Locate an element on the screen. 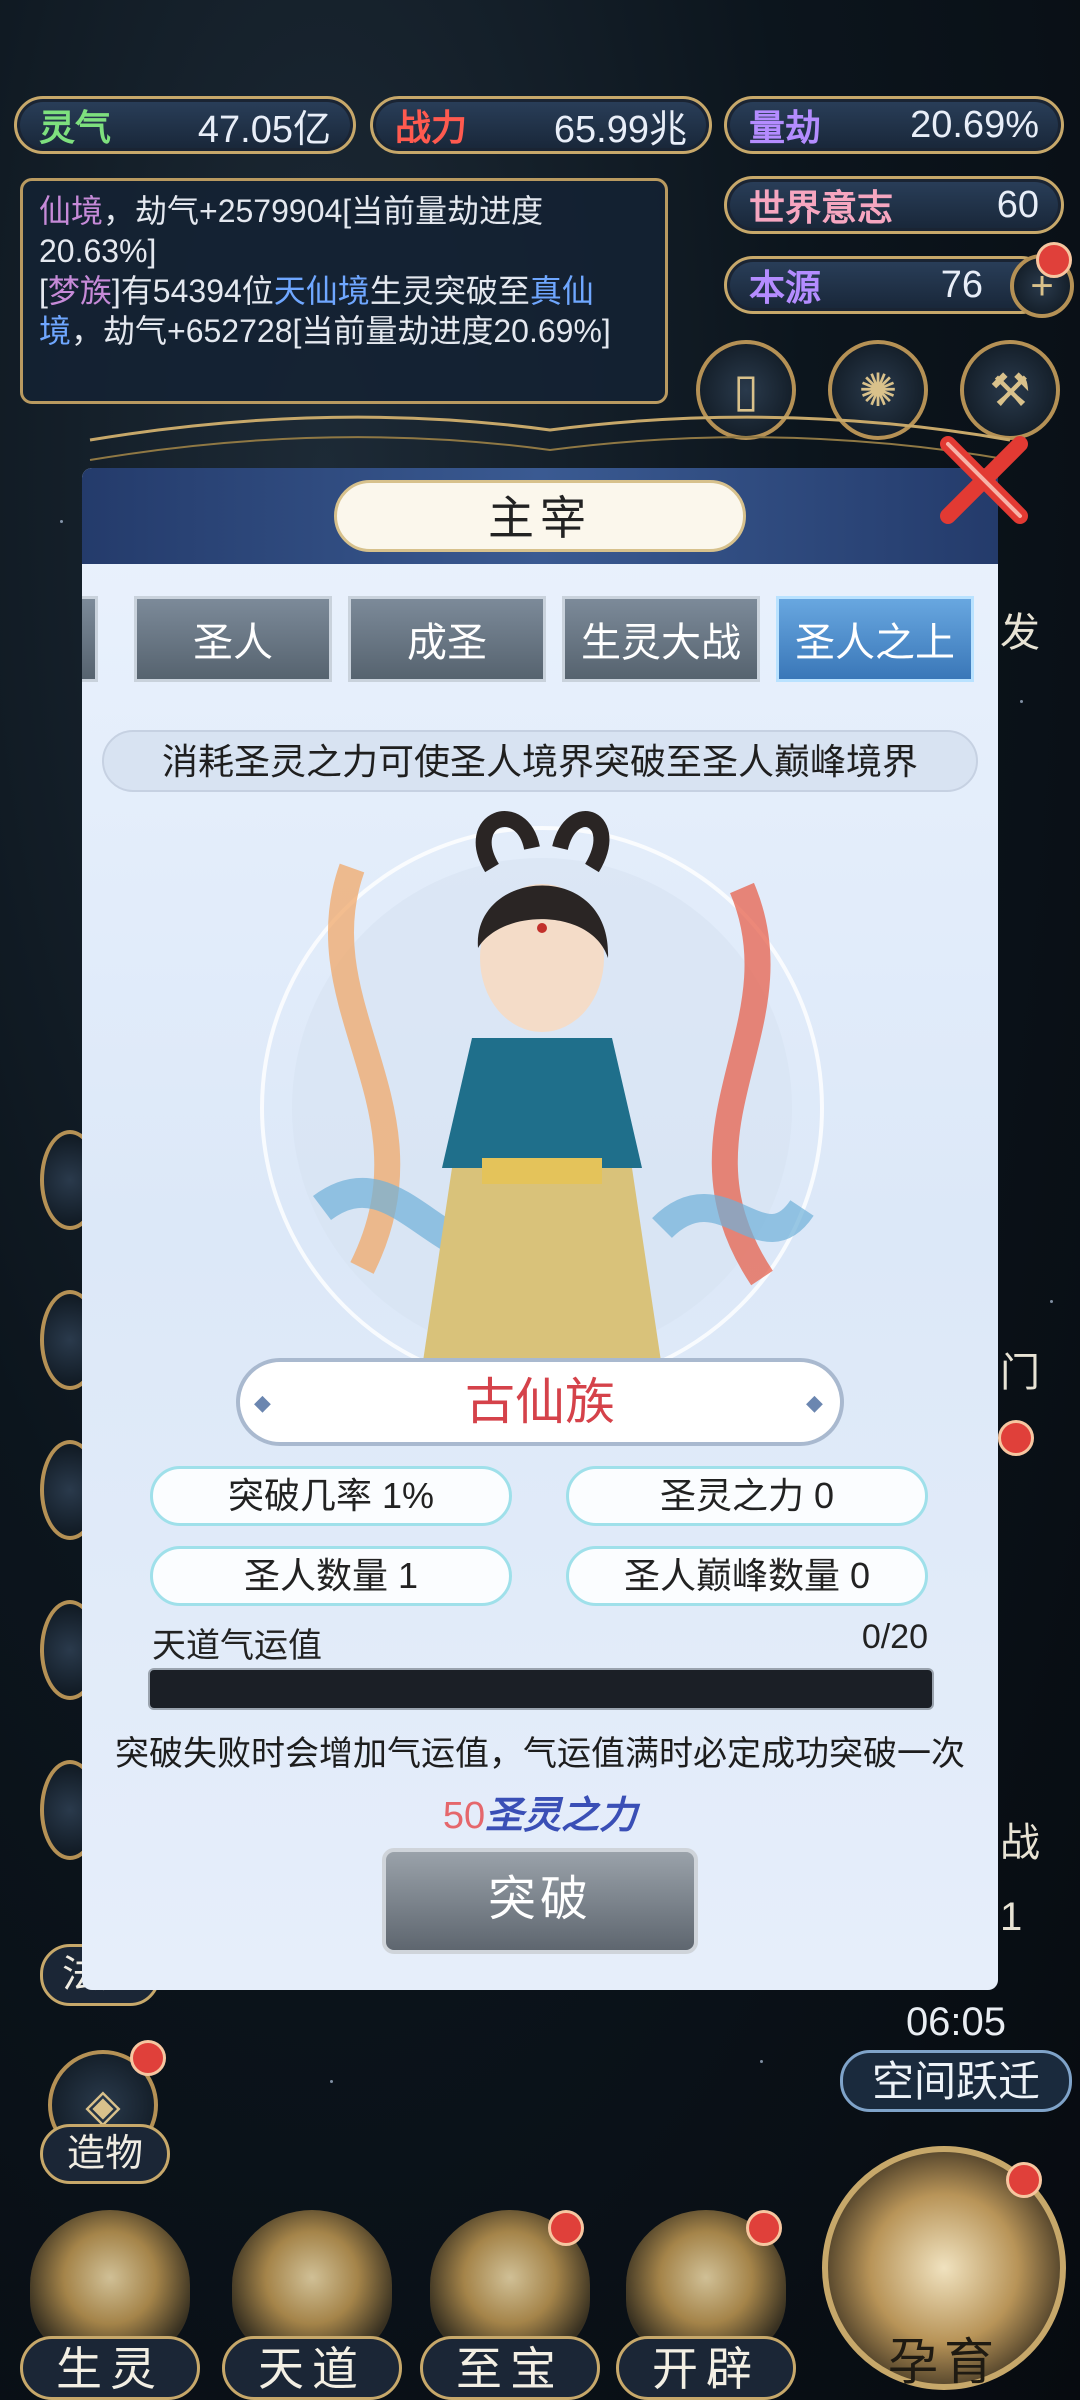  nav-label: 天道 is located at coordinates (312, 2368).